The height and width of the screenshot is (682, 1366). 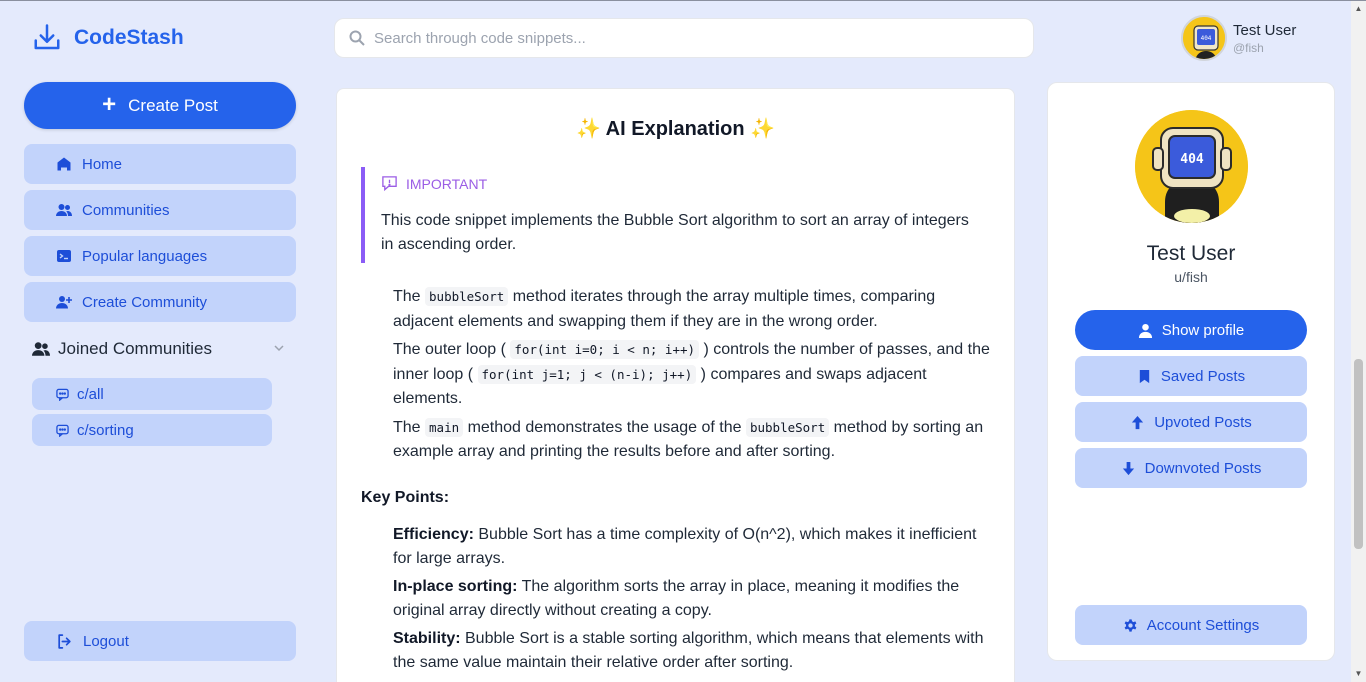 What do you see at coordinates (1191, 376) in the screenshot?
I see `saved-posts-button: Saved Posts` at bounding box center [1191, 376].